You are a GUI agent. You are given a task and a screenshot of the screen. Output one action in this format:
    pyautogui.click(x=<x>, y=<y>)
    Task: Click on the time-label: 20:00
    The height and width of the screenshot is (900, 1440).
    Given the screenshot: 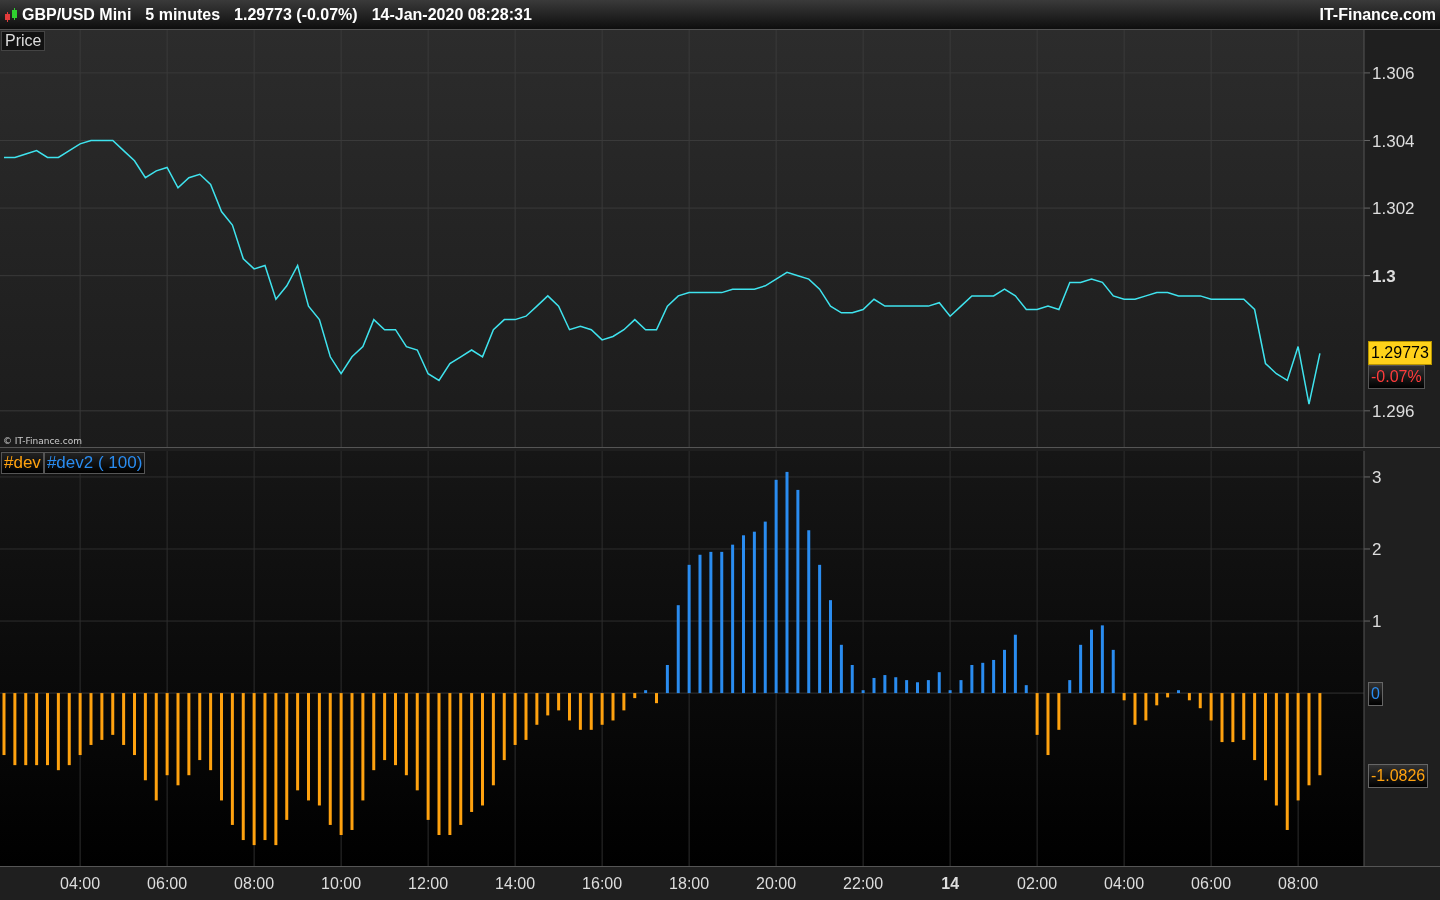 What is the action you would take?
    pyautogui.click(x=776, y=884)
    